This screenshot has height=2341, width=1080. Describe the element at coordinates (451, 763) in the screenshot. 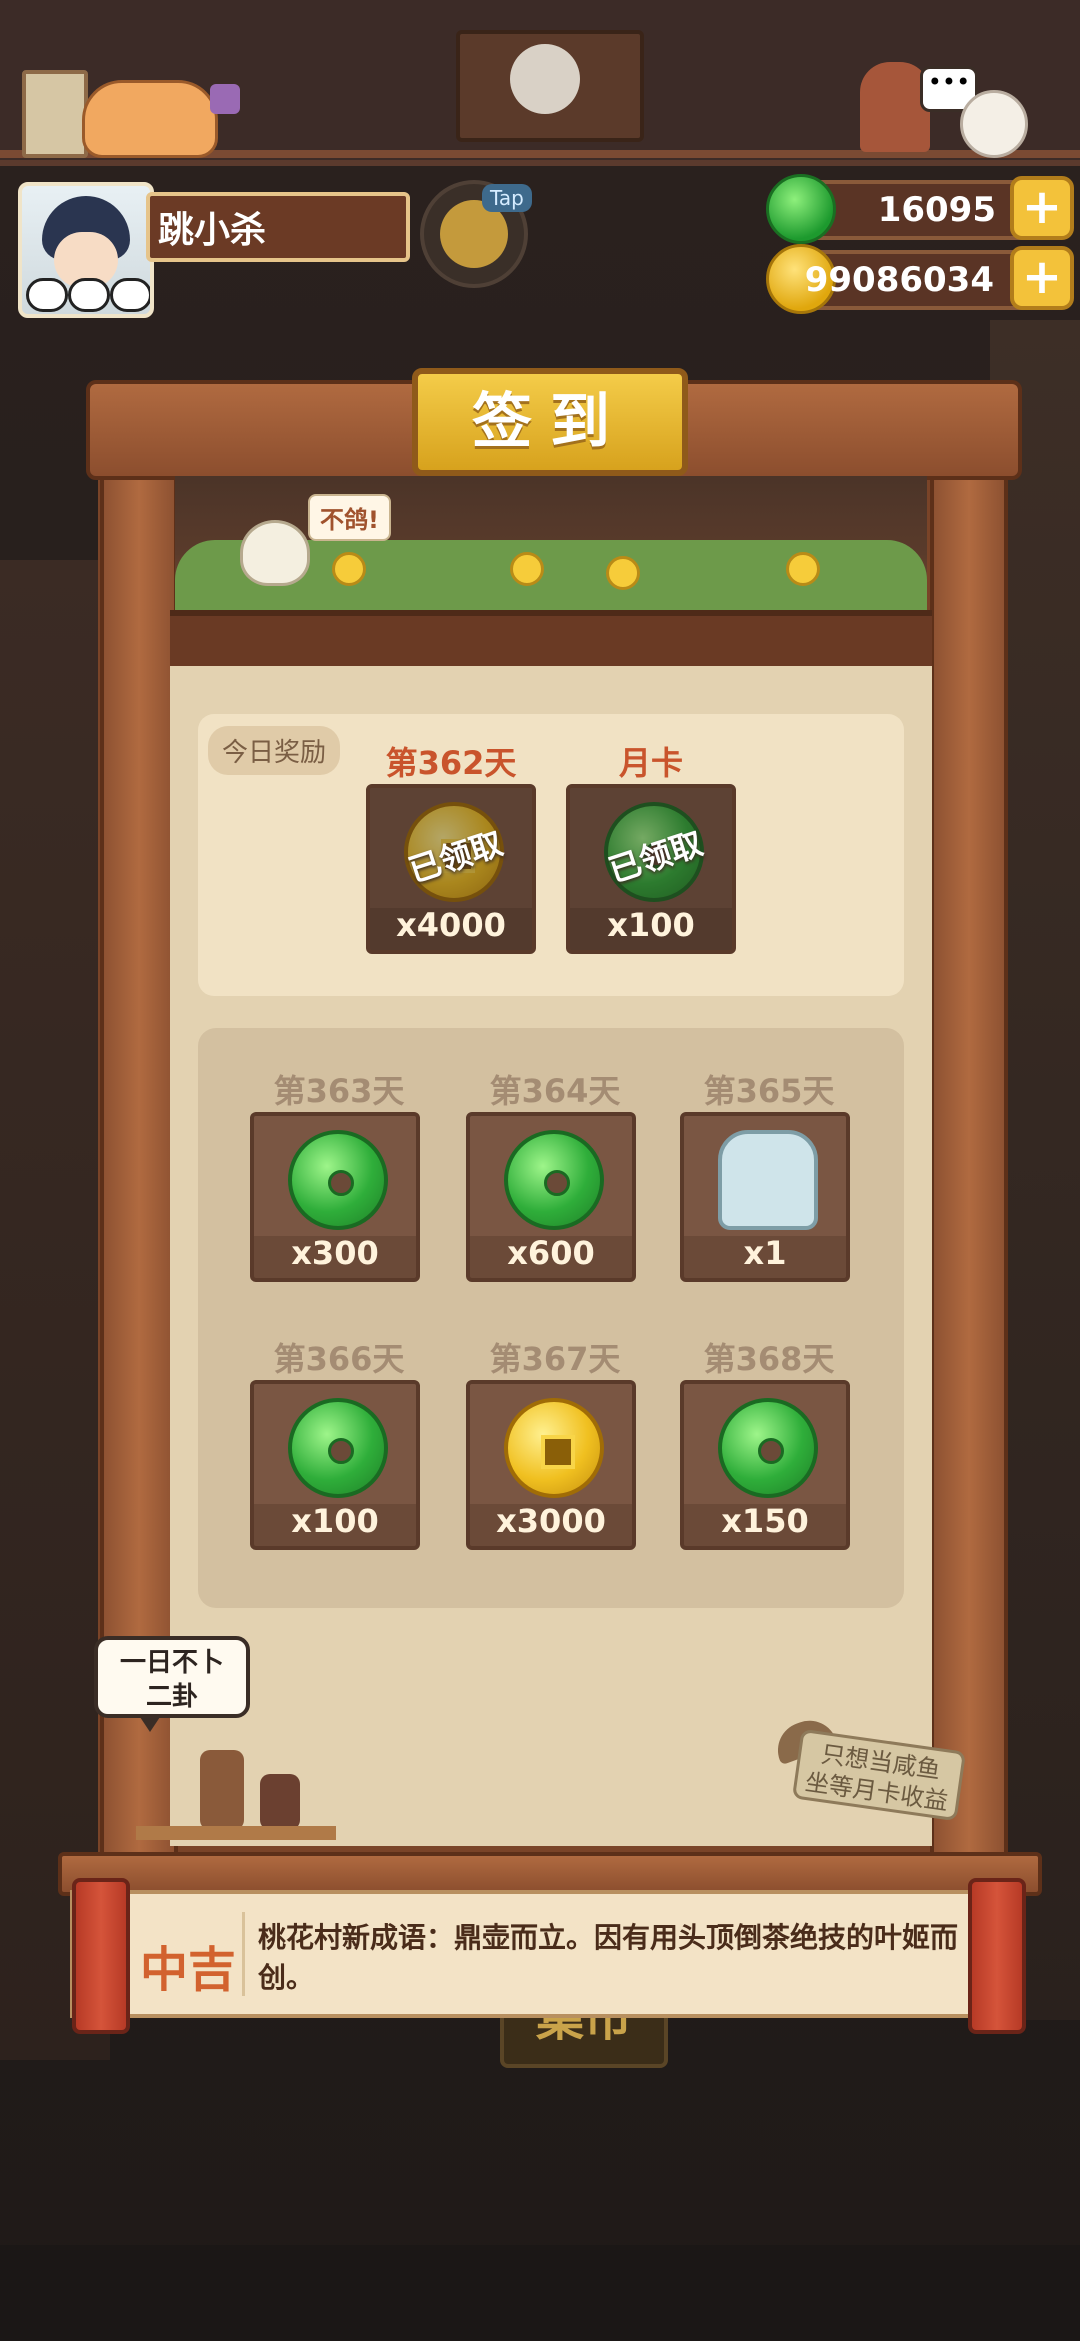

I see `today-reward-label: 第362天` at that location.